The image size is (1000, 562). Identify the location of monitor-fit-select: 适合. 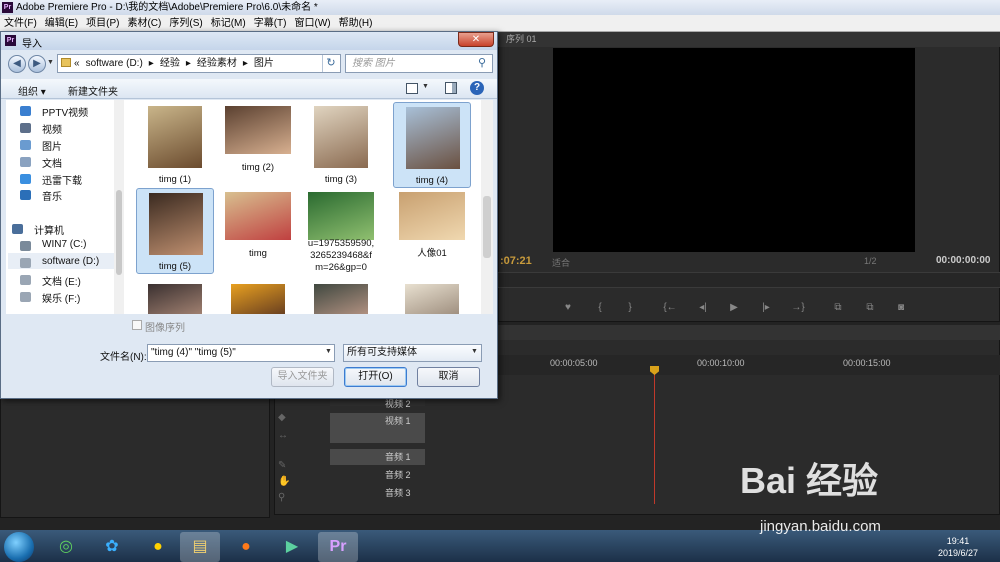
(561, 262).